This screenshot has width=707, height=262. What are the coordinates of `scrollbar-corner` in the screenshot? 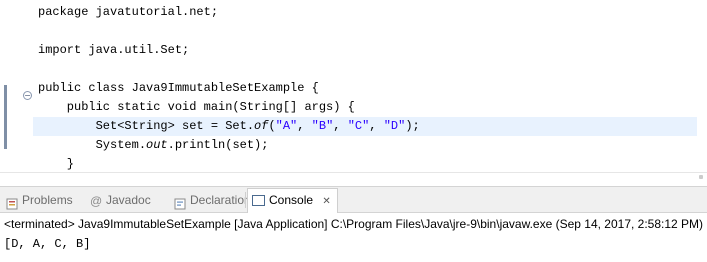 It's located at (701, 177).